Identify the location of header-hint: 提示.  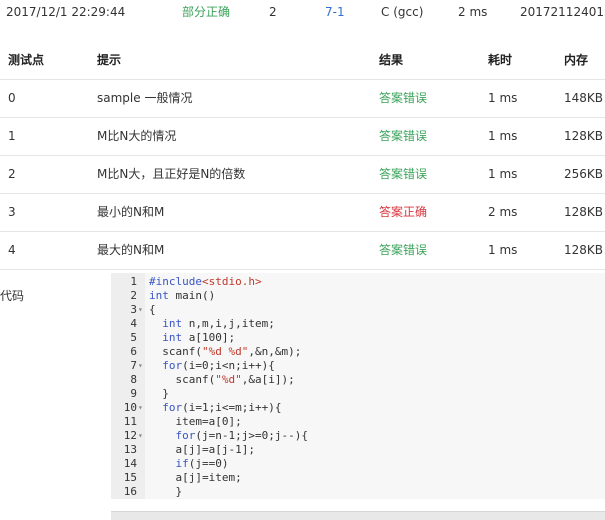
(109, 60).